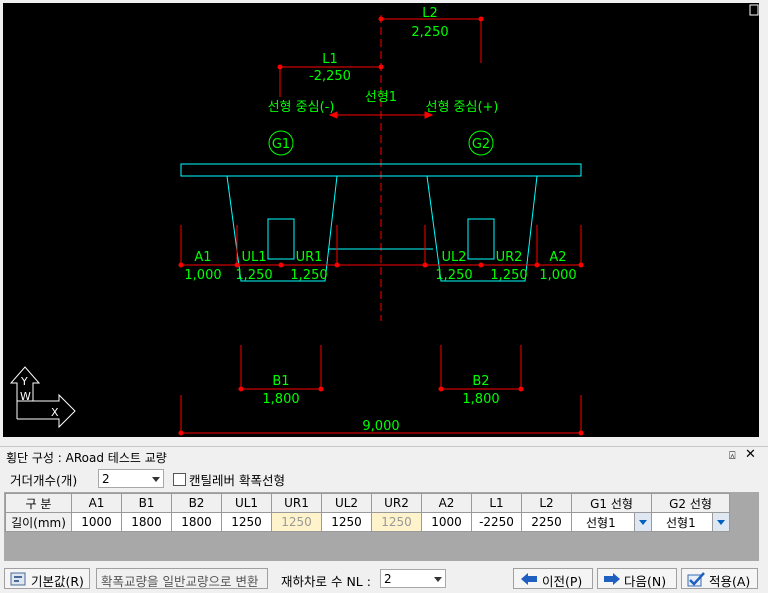  Describe the element at coordinates (296, 522) in the screenshot. I see `cell-ur1: 1250` at that location.